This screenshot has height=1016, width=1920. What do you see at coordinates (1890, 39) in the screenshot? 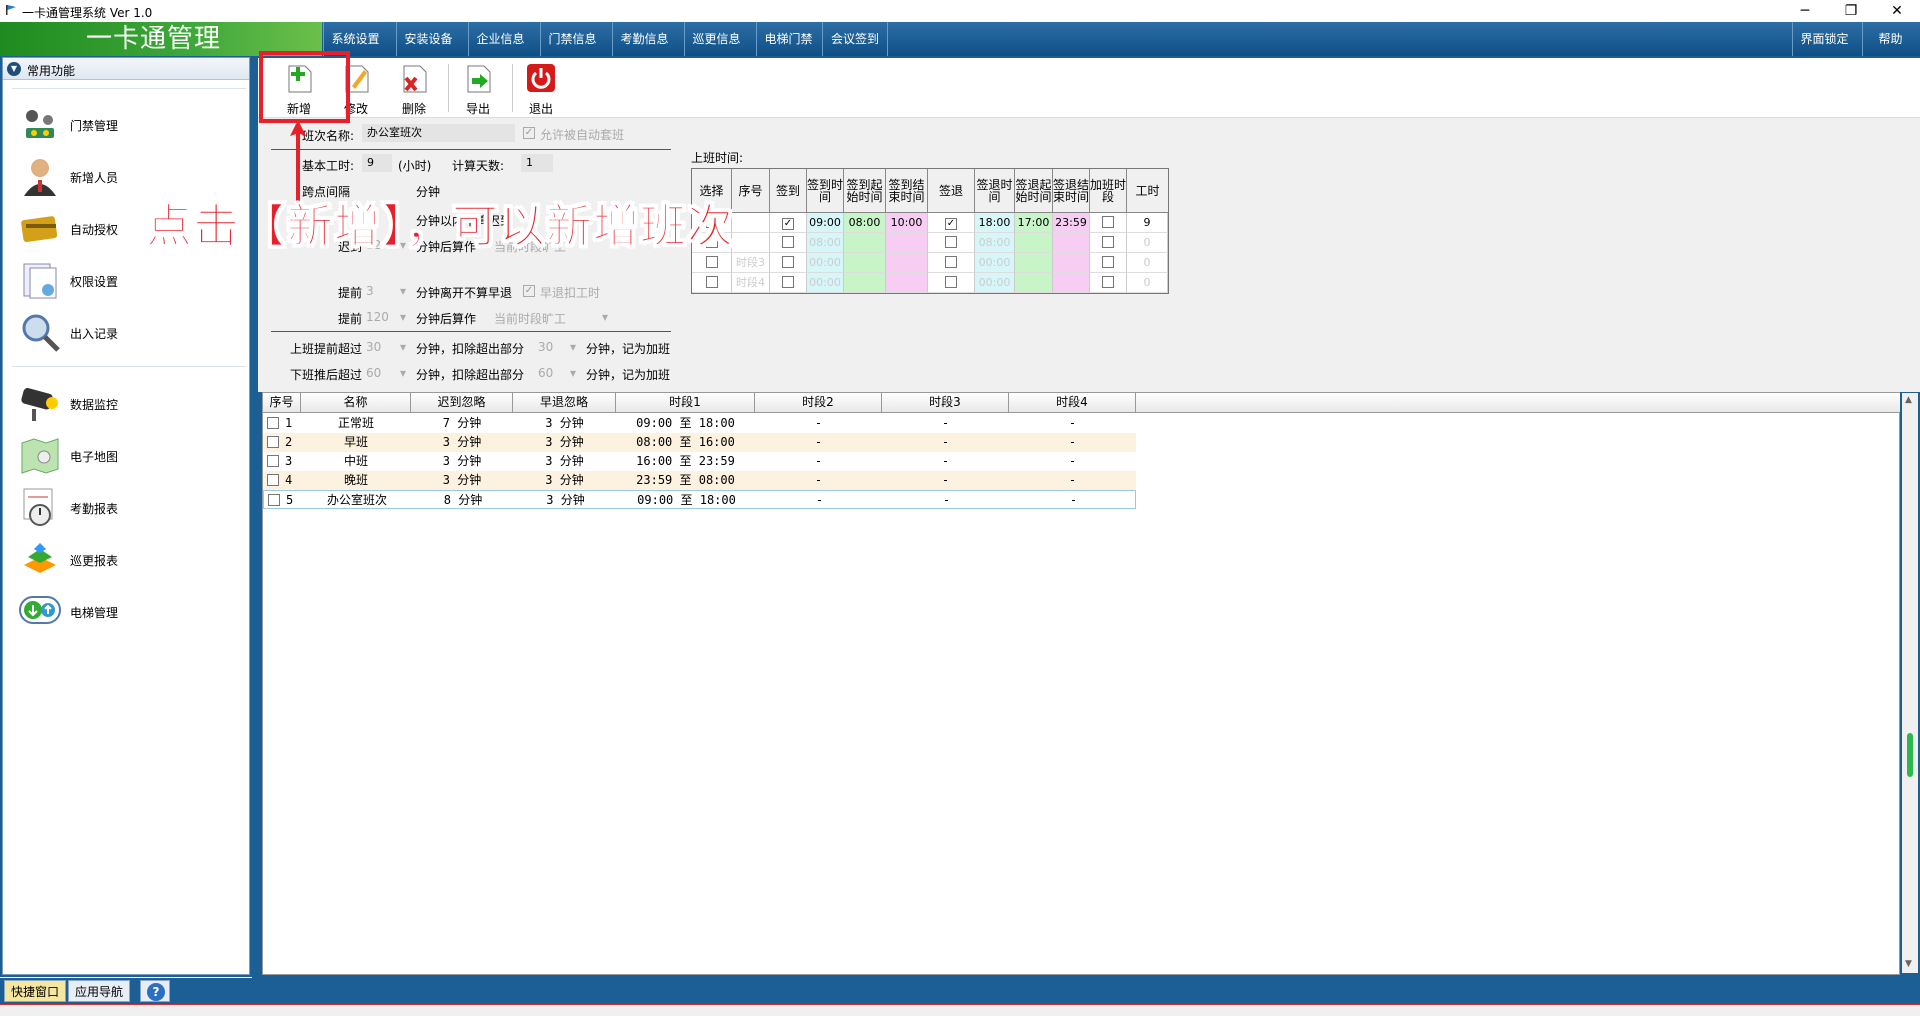
I see `menu-help: 帮助` at bounding box center [1890, 39].